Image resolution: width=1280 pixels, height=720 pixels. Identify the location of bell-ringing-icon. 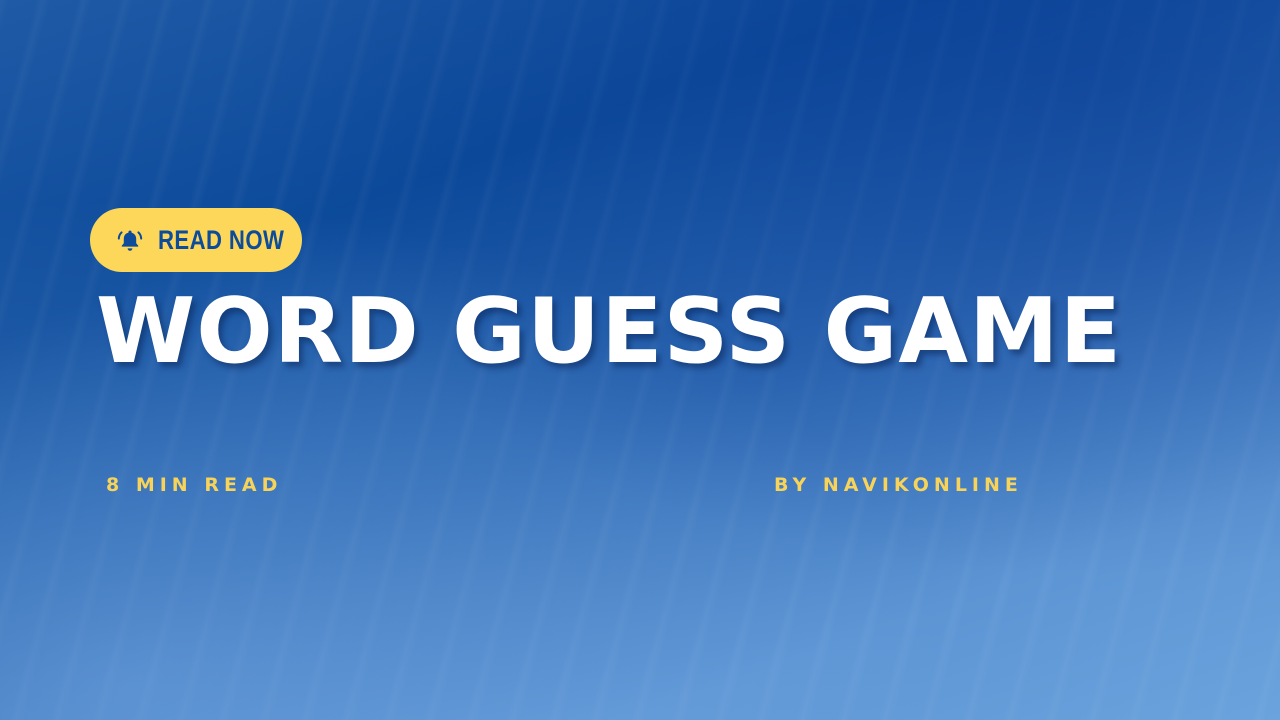
(130, 240).